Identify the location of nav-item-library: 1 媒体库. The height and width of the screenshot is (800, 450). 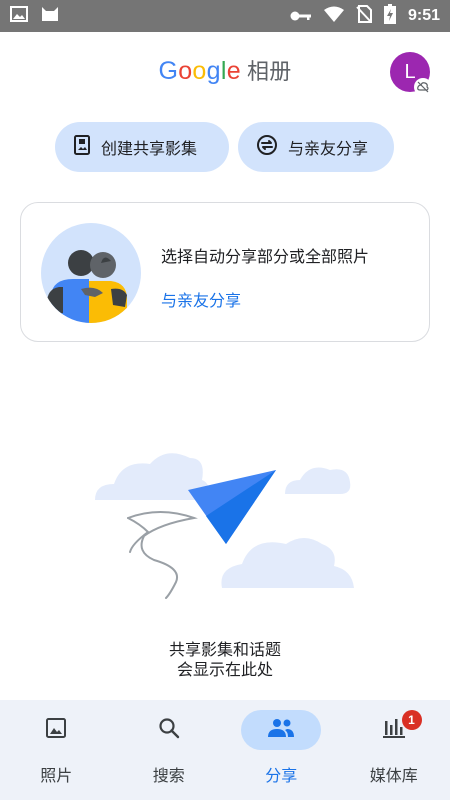
(394, 750).